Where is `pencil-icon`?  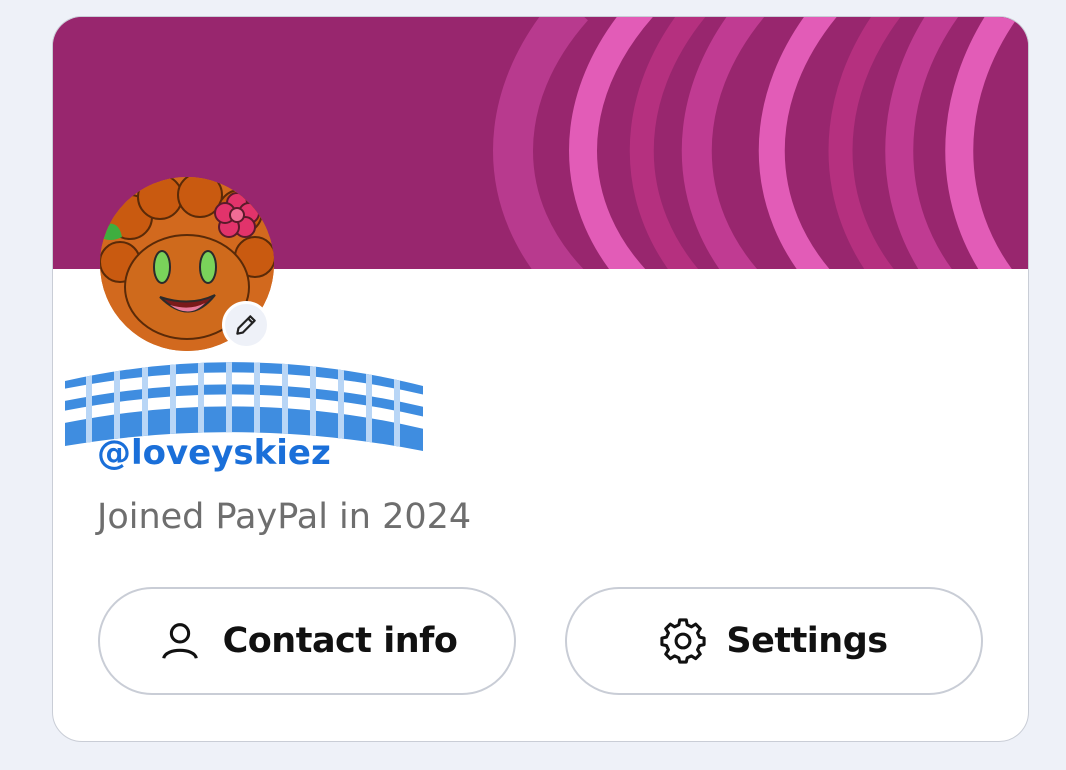 pencil-icon is located at coordinates (246, 325).